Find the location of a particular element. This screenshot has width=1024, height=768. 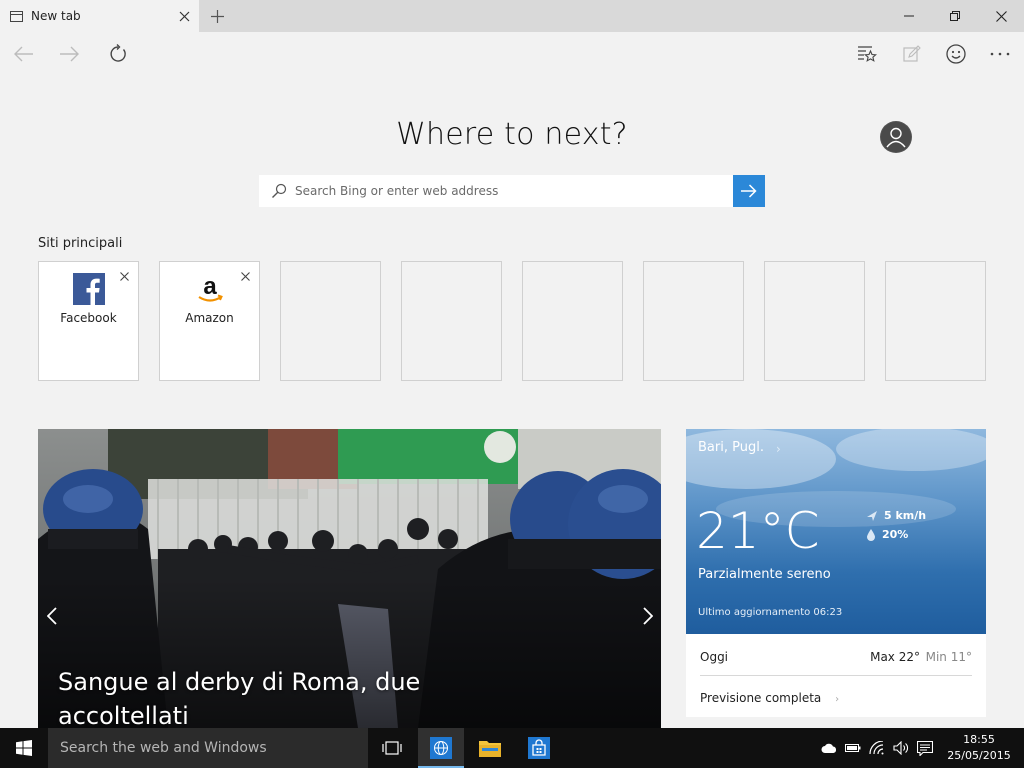

tab-close-button is located at coordinates (184, 16).